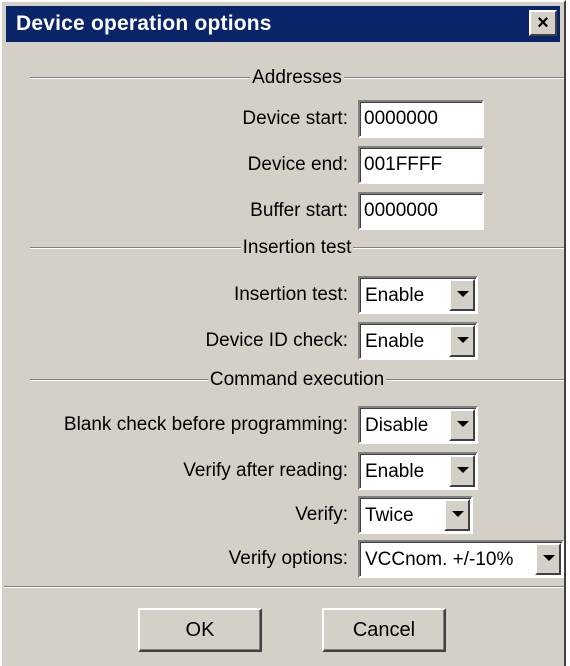 The height and width of the screenshot is (666, 570). Describe the element at coordinates (439, 559) in the screenshot. I see `verify-options-value: VCCnom. +/-10%` at that location.